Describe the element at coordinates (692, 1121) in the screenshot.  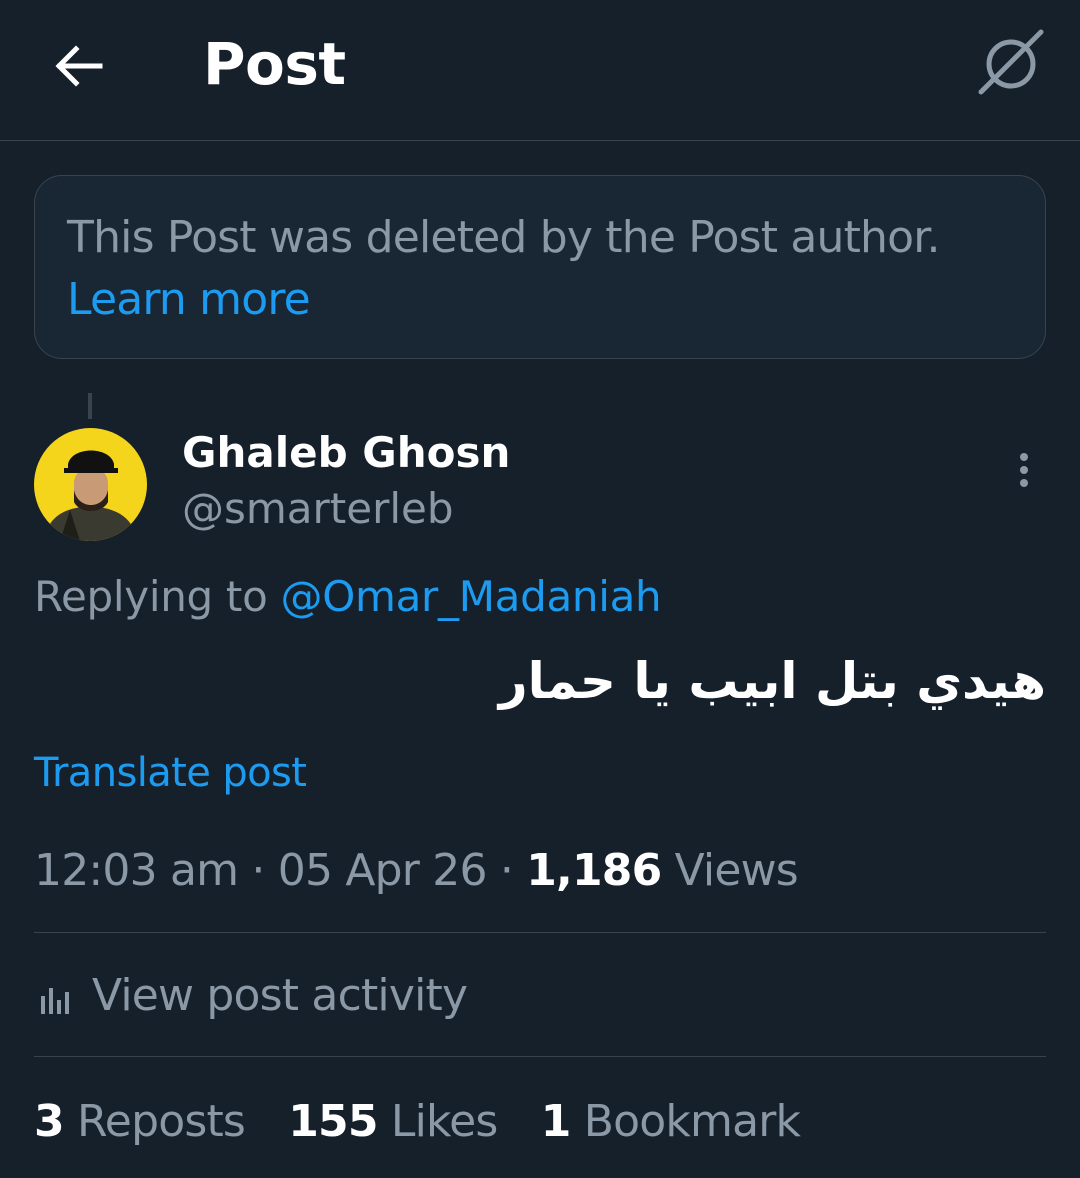
I see `bookmarks-label: Bookmark` at that location.